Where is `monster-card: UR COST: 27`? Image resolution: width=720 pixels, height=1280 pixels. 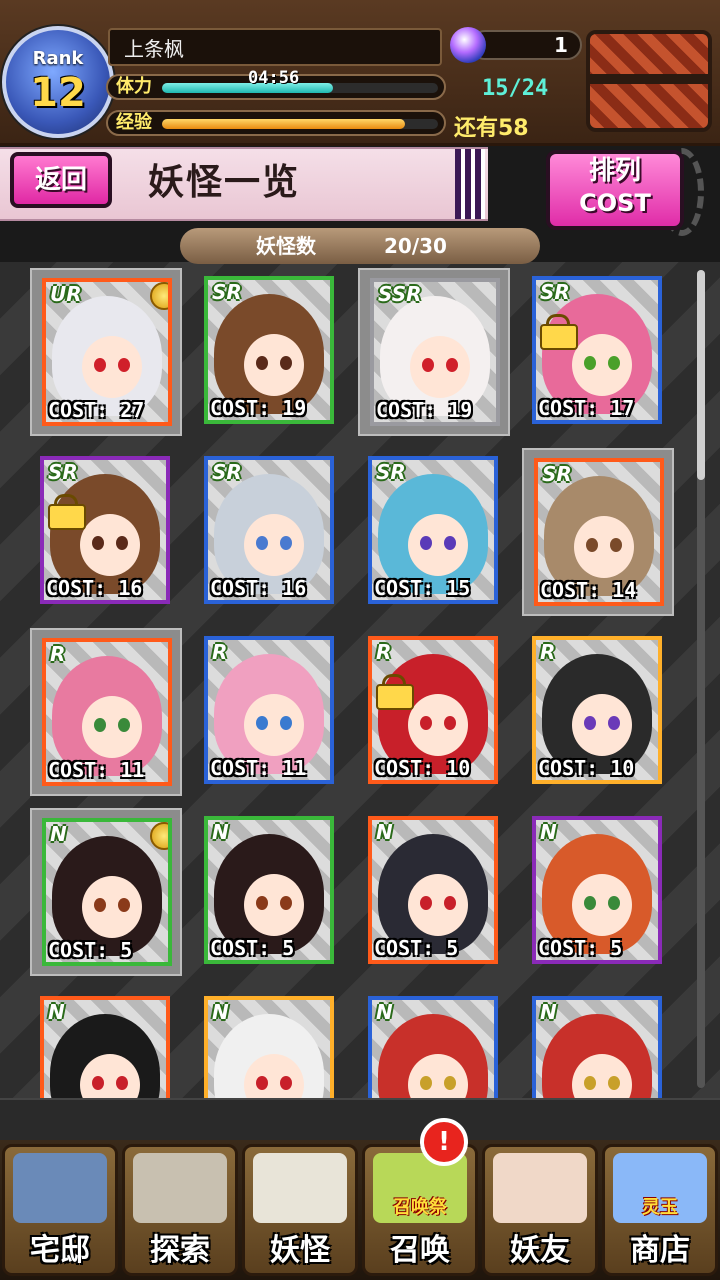 monster-card: UR COST: 27 is located at coordinates (106, 352).